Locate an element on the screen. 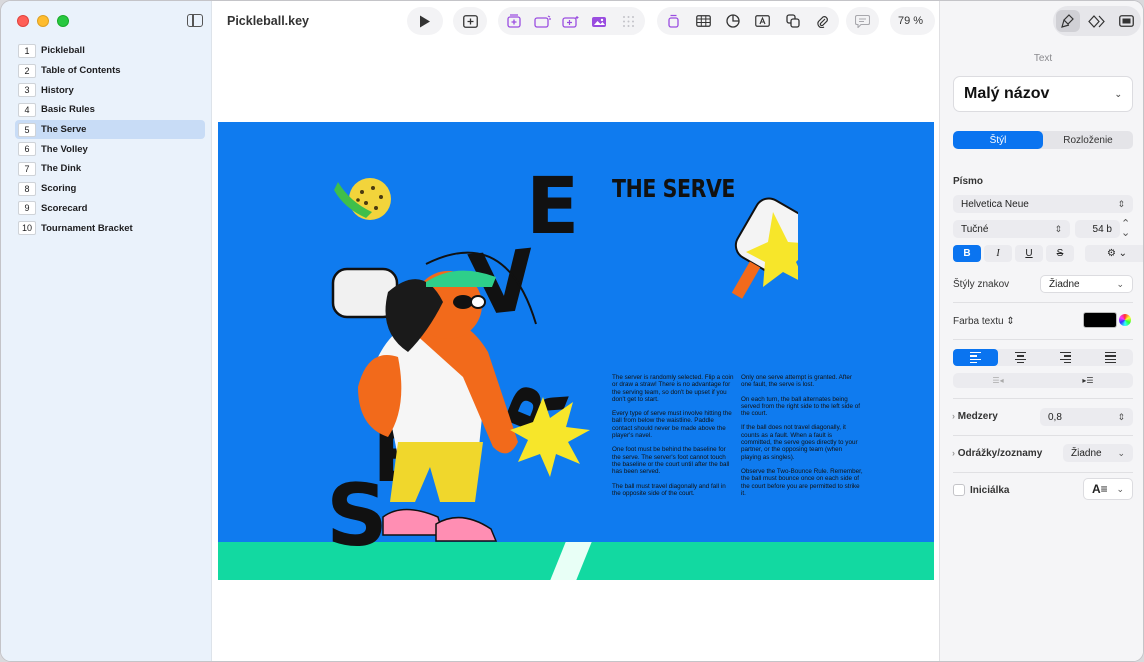  window-controls is located at coordinates (43, 21).